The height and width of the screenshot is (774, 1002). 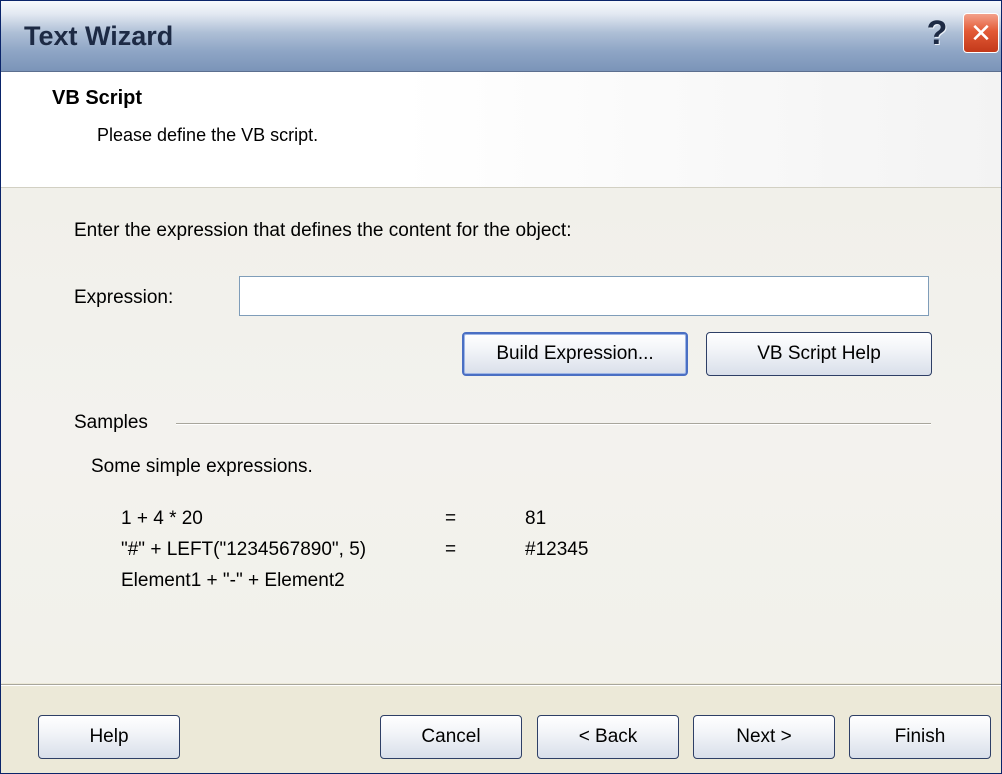 I want to click on back-button: < Back, so click(x=608, y=737).